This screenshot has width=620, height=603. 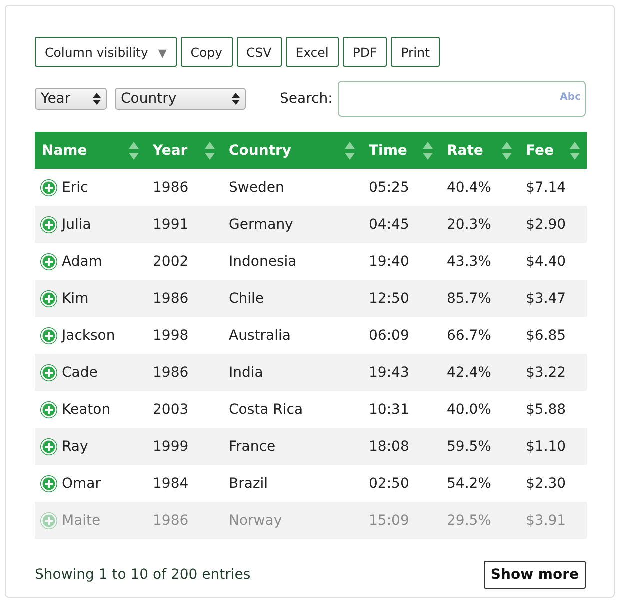 I want to click on table-cell: 42.4%, so click(x=469, y=372).